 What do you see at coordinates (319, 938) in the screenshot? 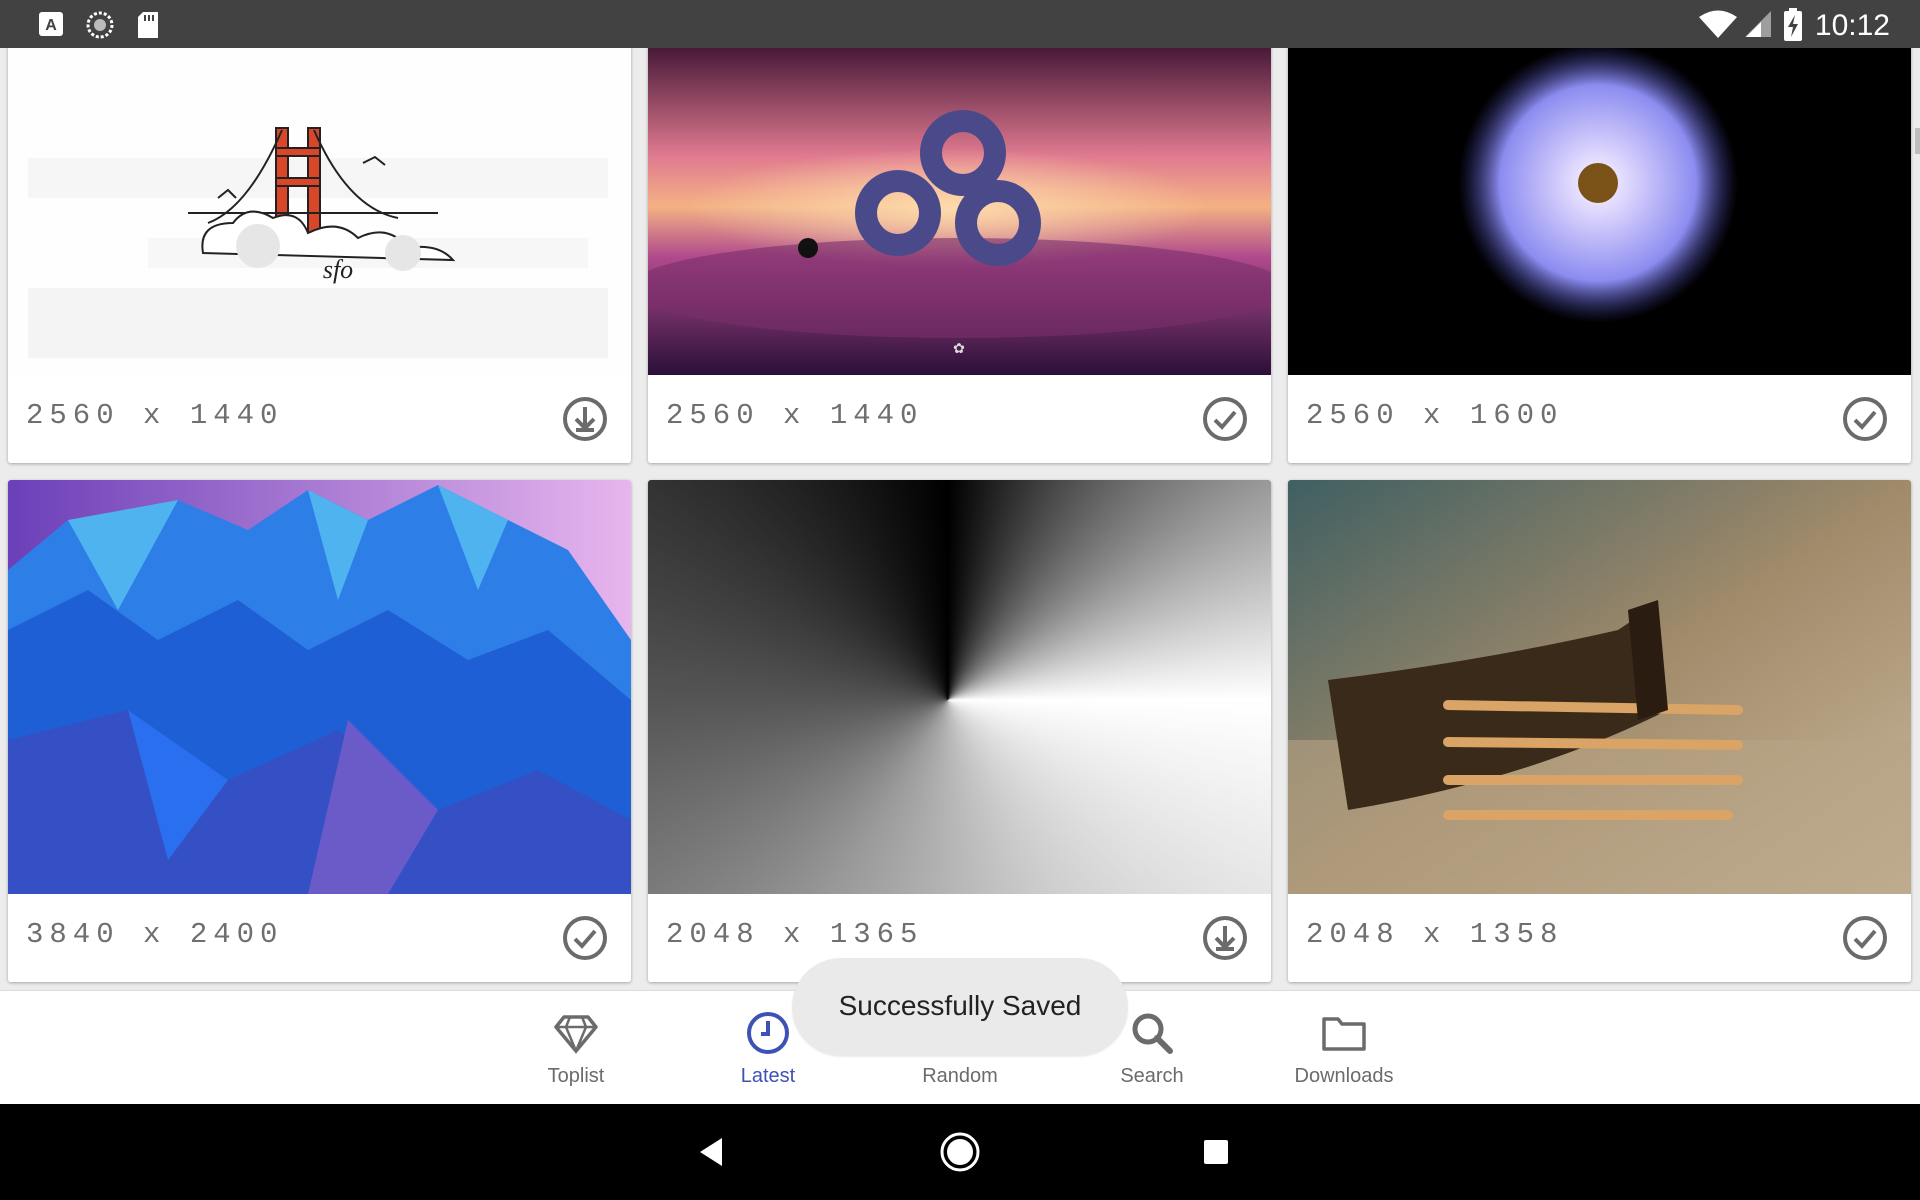
I see `card-footer: 3840 x 2400` at bounding box center [319, 938].